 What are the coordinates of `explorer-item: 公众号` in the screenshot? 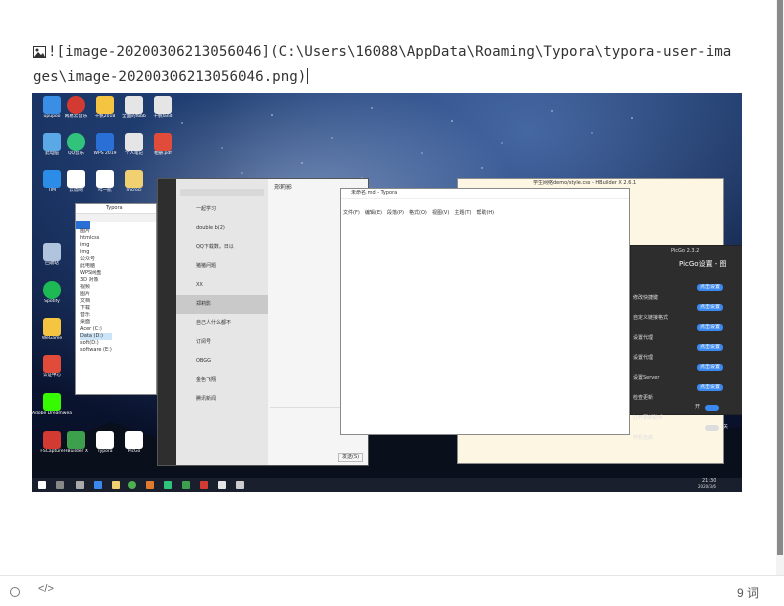 It's located at (96, 259).